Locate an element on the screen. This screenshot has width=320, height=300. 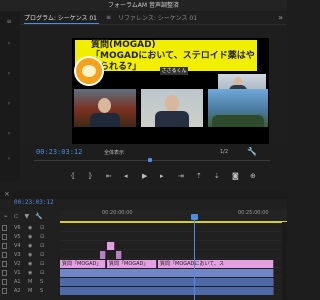
tab-reference: リファレンス: シーケンス 01 is located at coordinates (157, 19).